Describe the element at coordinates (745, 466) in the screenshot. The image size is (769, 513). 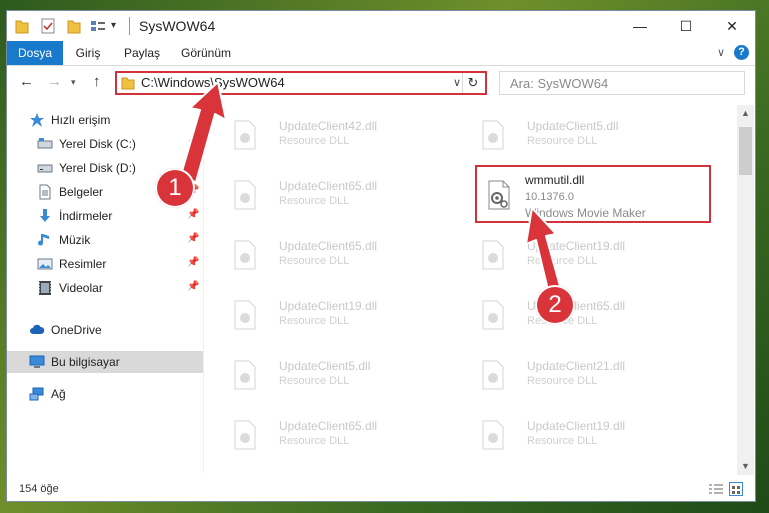
I see `scroll-down-icon: ▼` at that location.